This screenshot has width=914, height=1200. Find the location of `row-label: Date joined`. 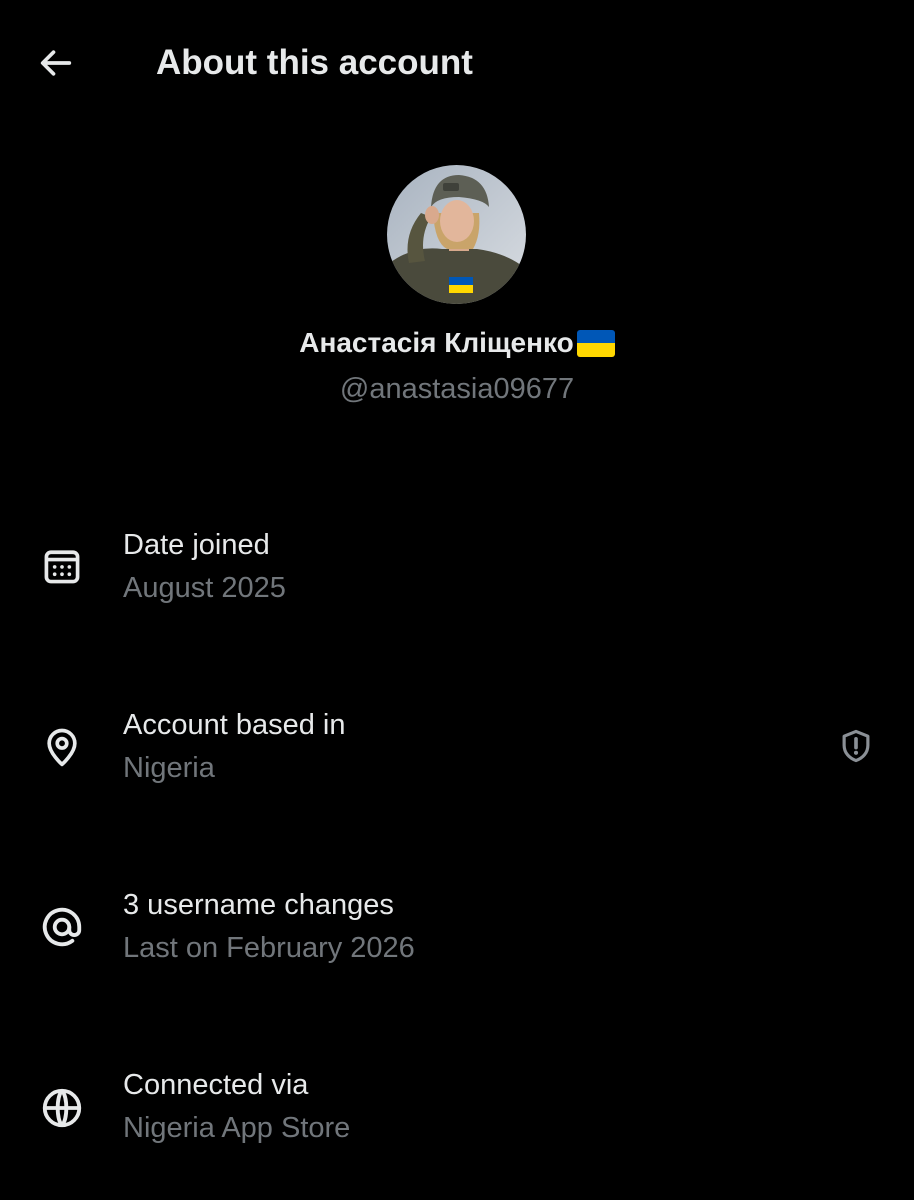

row-label: Date joined is located at coordinates (196, 545).